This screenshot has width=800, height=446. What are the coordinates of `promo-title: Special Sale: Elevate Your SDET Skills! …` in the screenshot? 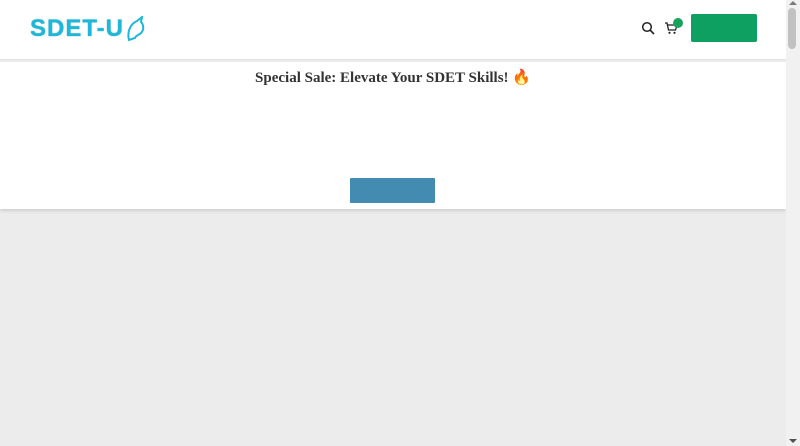 It's located at (393, 78).